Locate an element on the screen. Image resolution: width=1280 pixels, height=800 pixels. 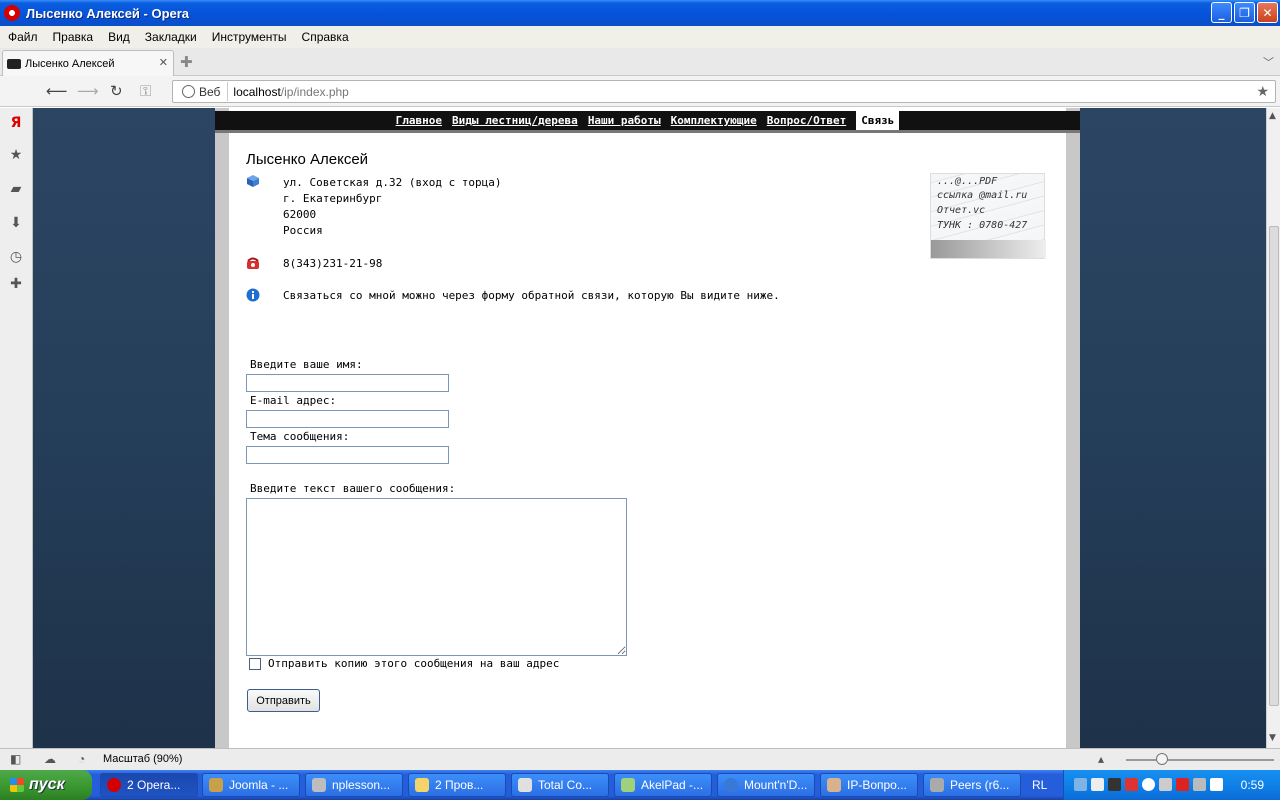
language-indicator: RL is located at coordinates (1039, 785).